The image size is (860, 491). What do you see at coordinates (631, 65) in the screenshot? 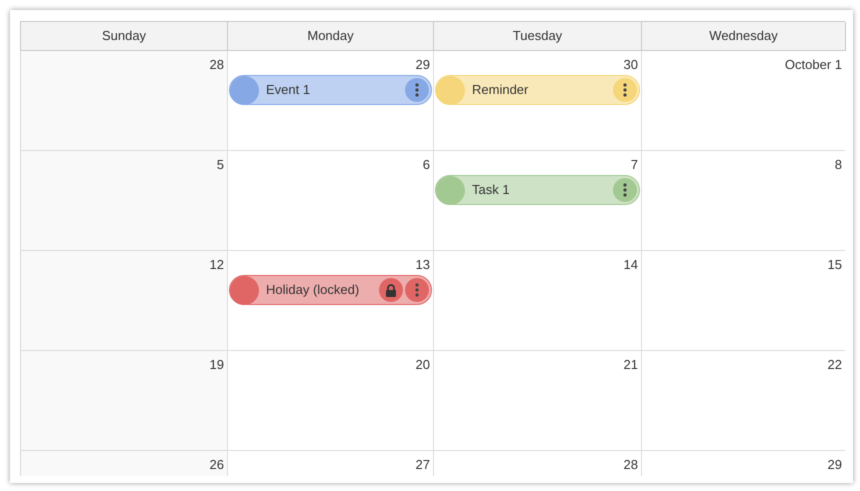
I see `day-number: 30` at bounding box center [631, 65].